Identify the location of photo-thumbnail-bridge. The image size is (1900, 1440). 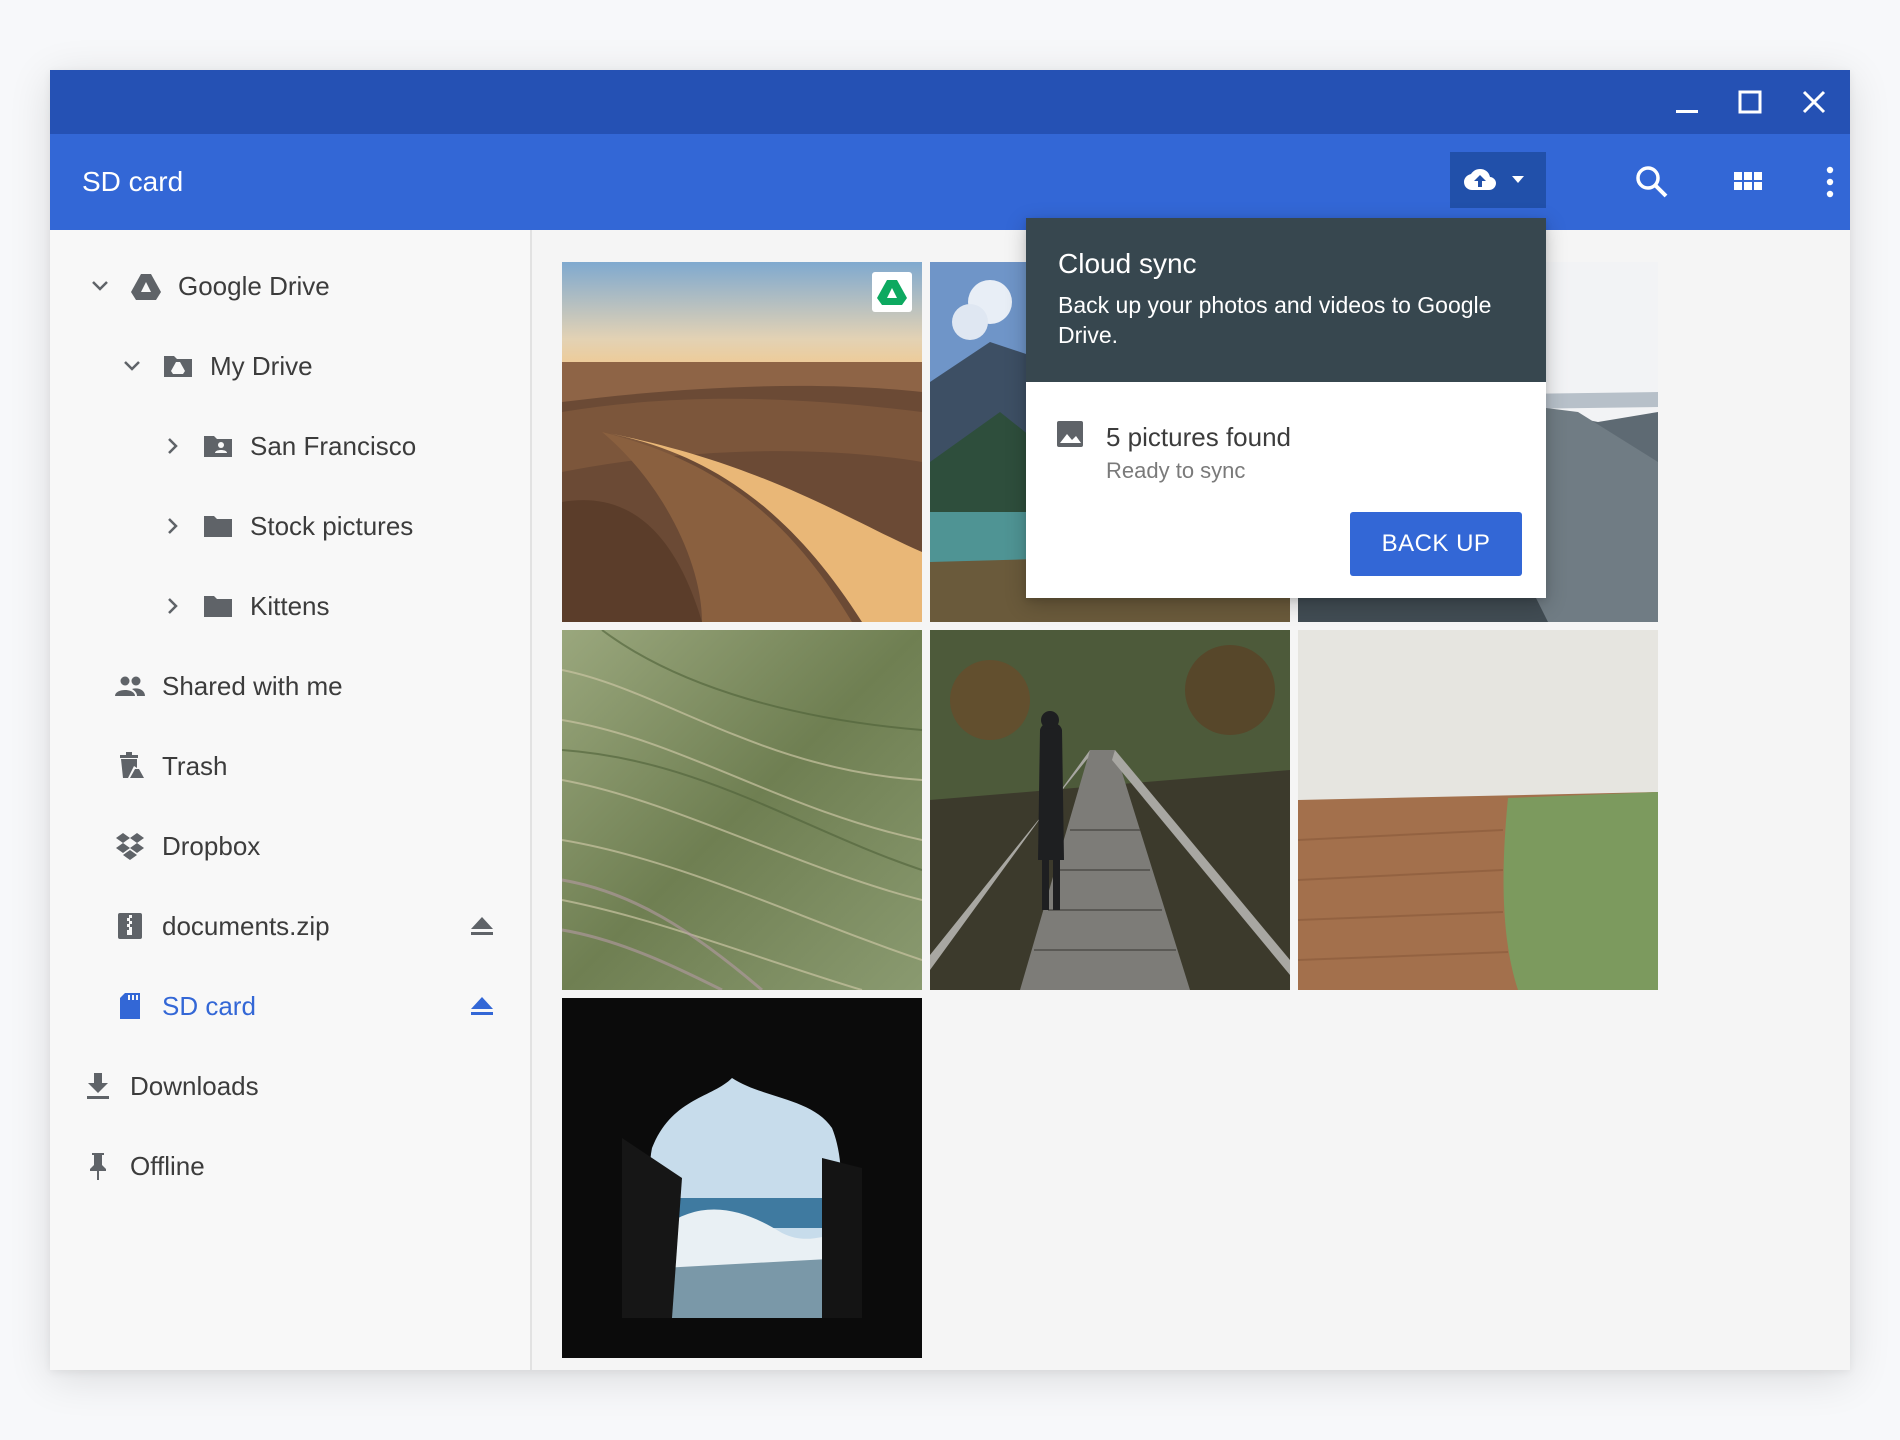
(1110, 810).